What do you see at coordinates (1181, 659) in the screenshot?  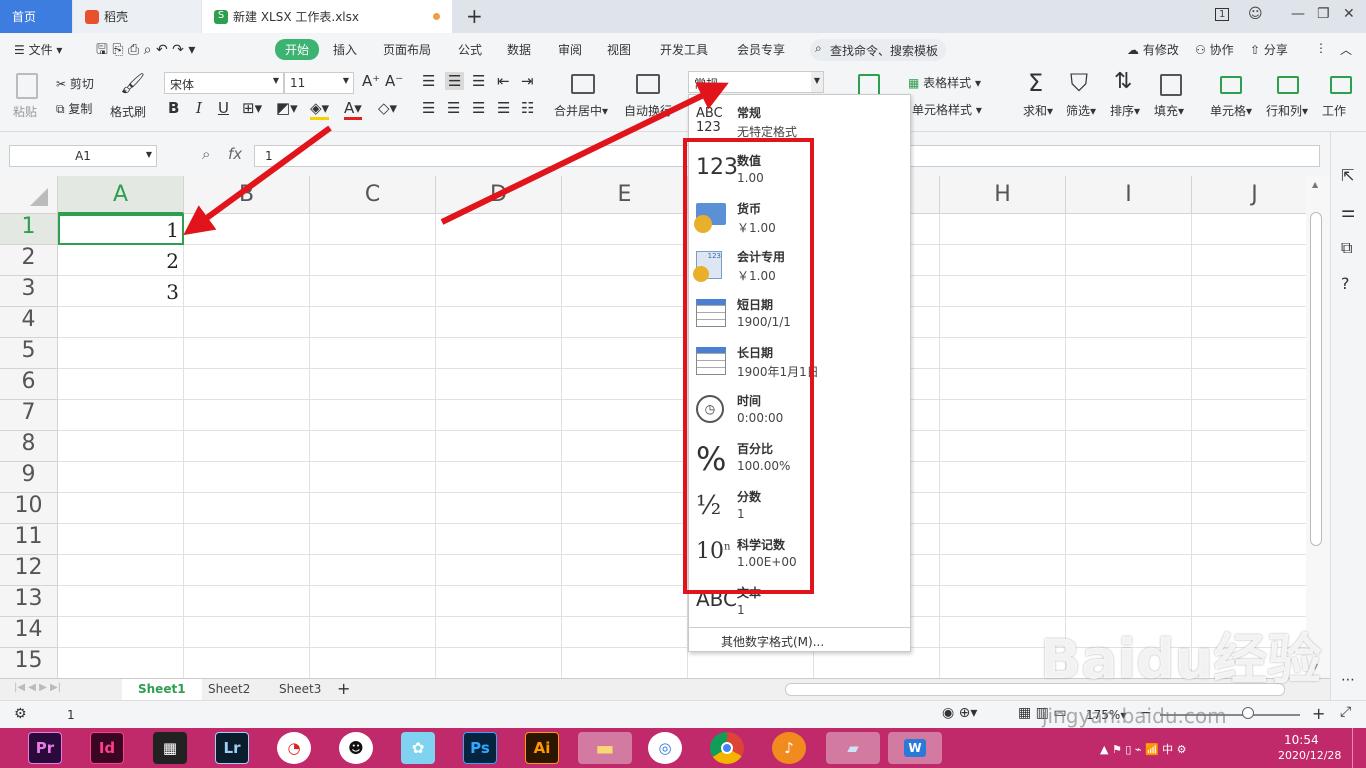 I see `baidu-watermark: Baidu经验` at bounding box center [1181, 659].